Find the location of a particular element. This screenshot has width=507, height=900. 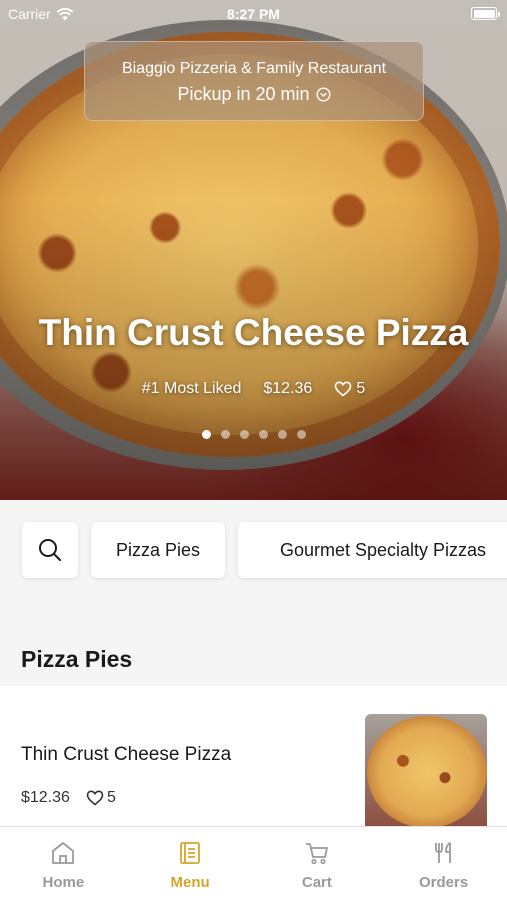

home-icon is located at coordinates (63, 853).